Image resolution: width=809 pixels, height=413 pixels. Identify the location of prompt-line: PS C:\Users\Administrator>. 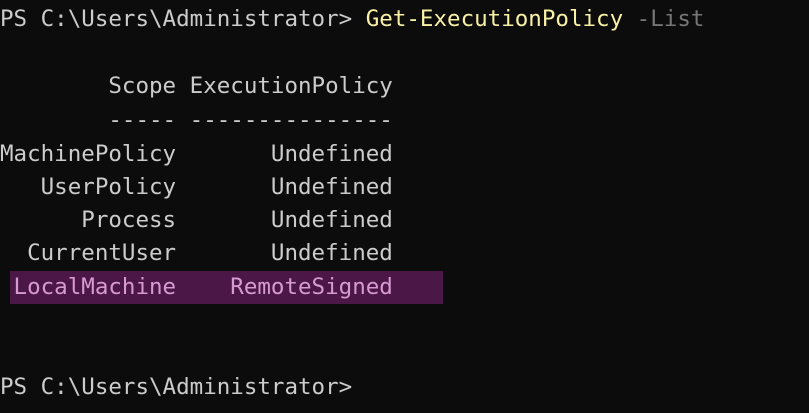
(176, 387).